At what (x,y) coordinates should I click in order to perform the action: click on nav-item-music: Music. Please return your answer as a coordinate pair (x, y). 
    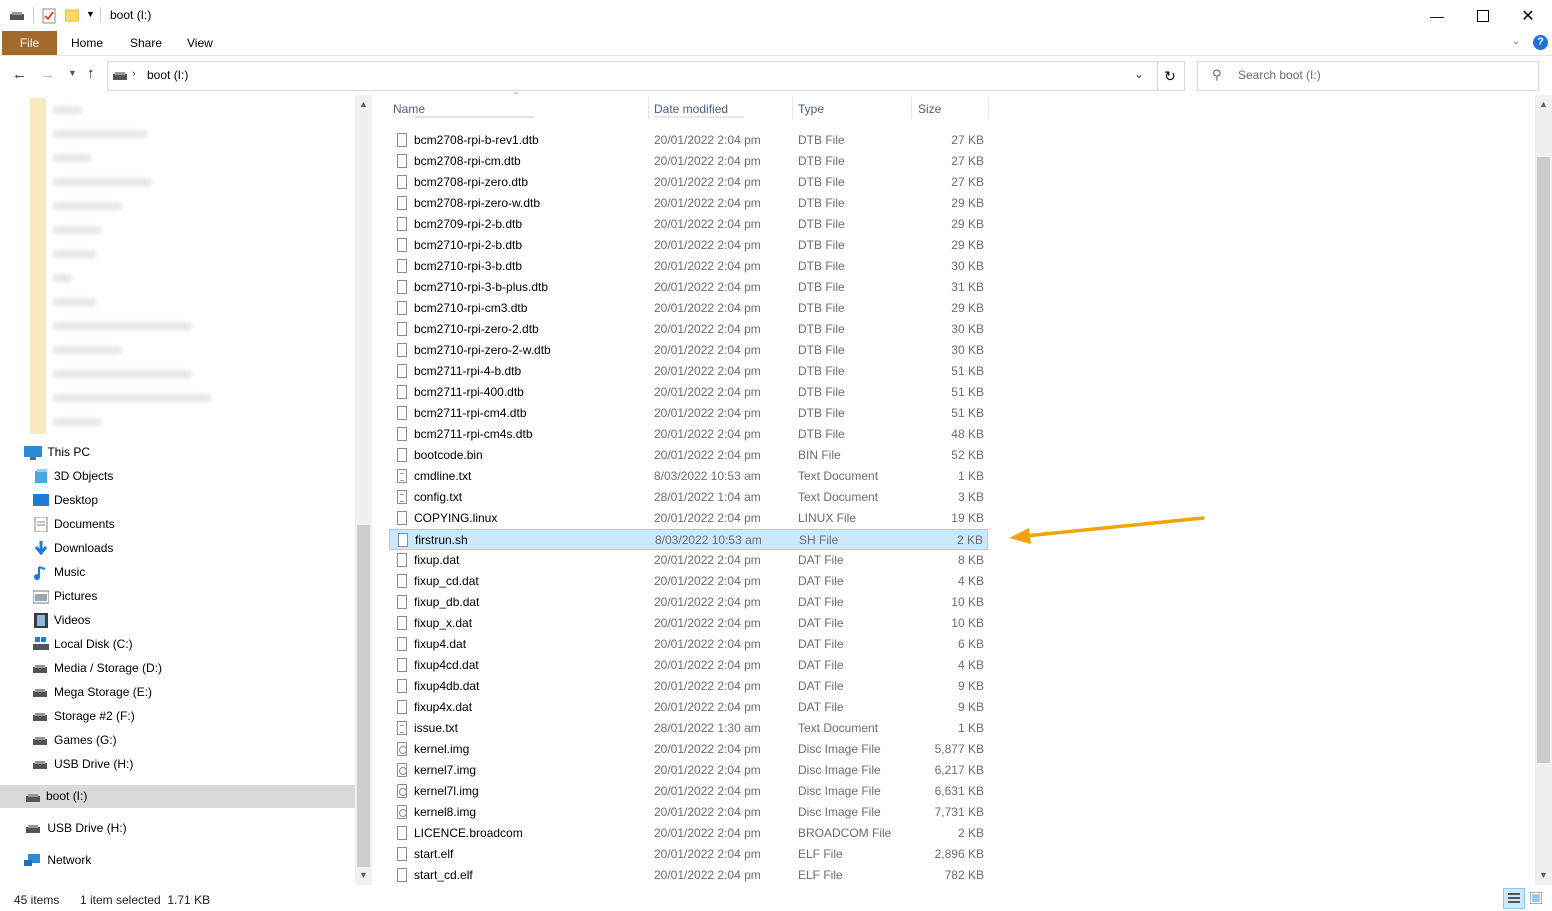
    Looking at the image, I should click on (59, 572).